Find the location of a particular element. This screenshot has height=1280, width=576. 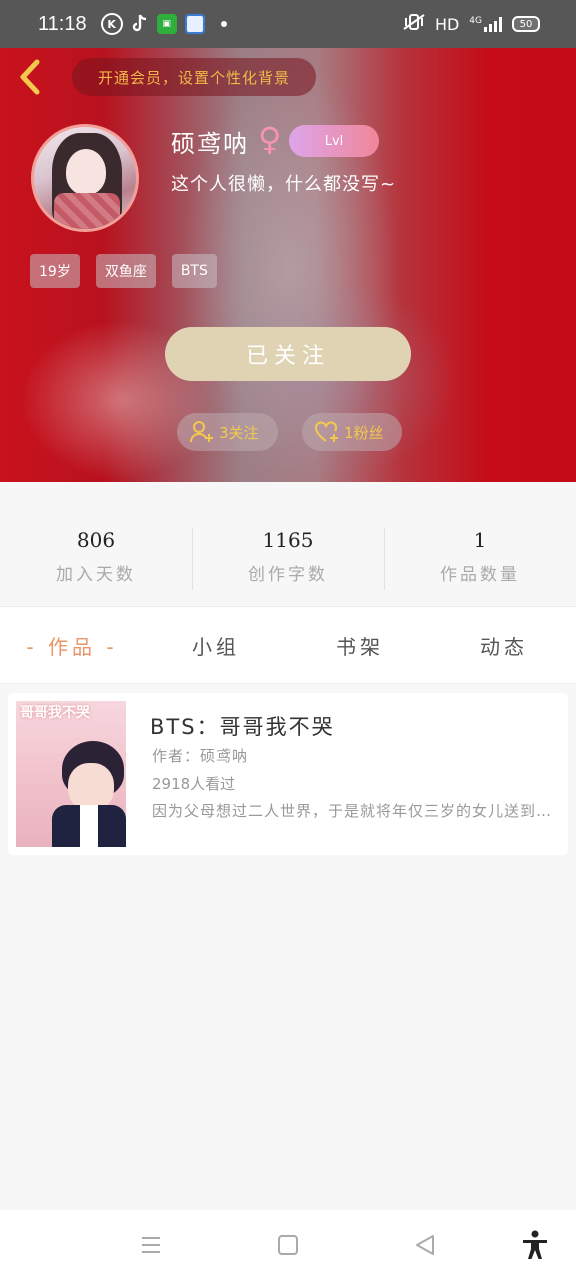

profile-tabs: - 作品 - 小组 书架 动态 is located at coordinates (288, 645).